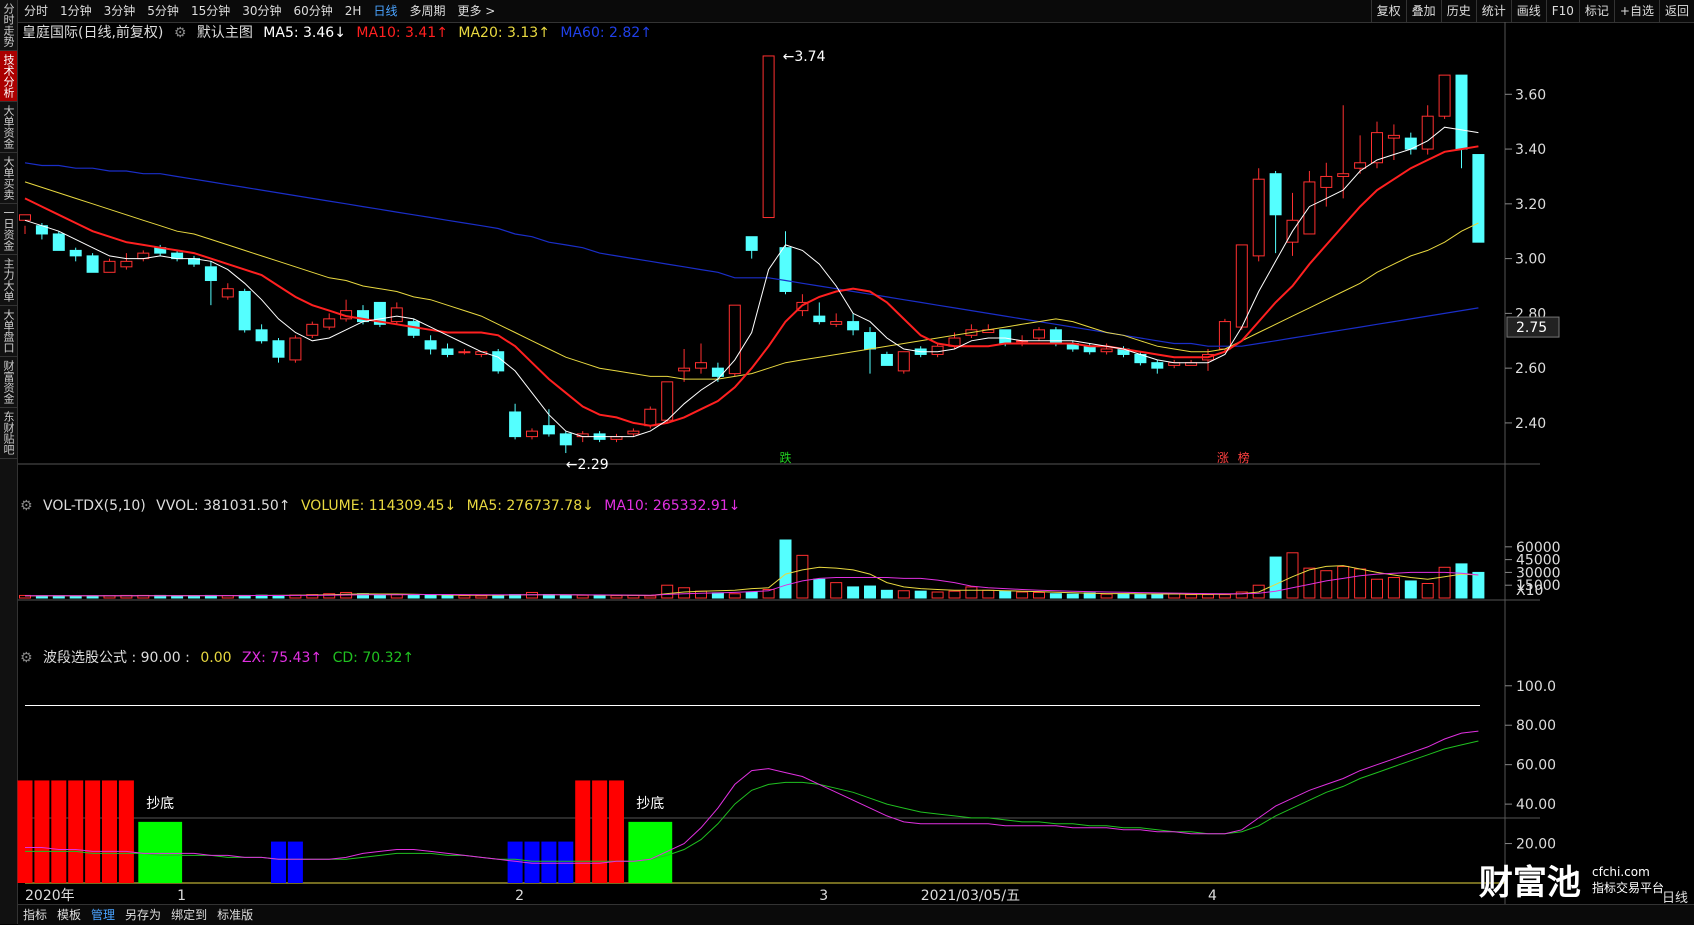  What do you see at coordinates (823, 896) in the screenshot?
I see `x-axis-label: 3` at bounding box center [823, 896].